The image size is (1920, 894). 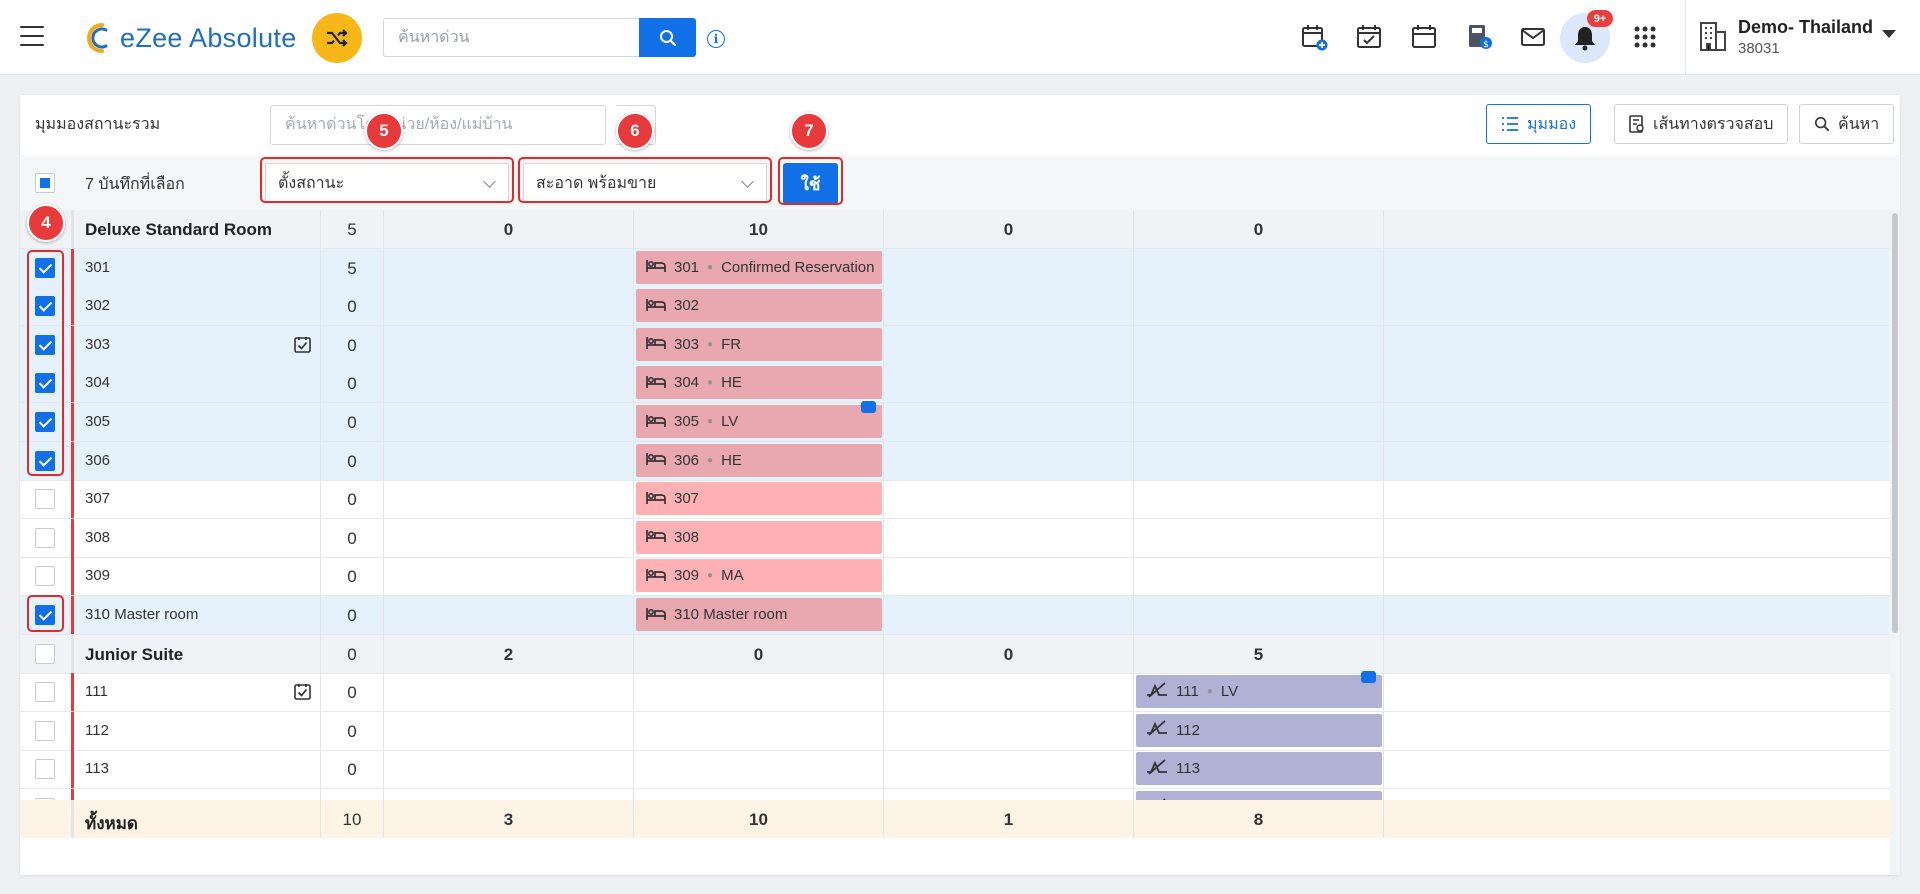 What do you see at coordinates (1259, 730) in the screenshot?
I see `room-status-chip: 112` at bounding box center [1259, 730].